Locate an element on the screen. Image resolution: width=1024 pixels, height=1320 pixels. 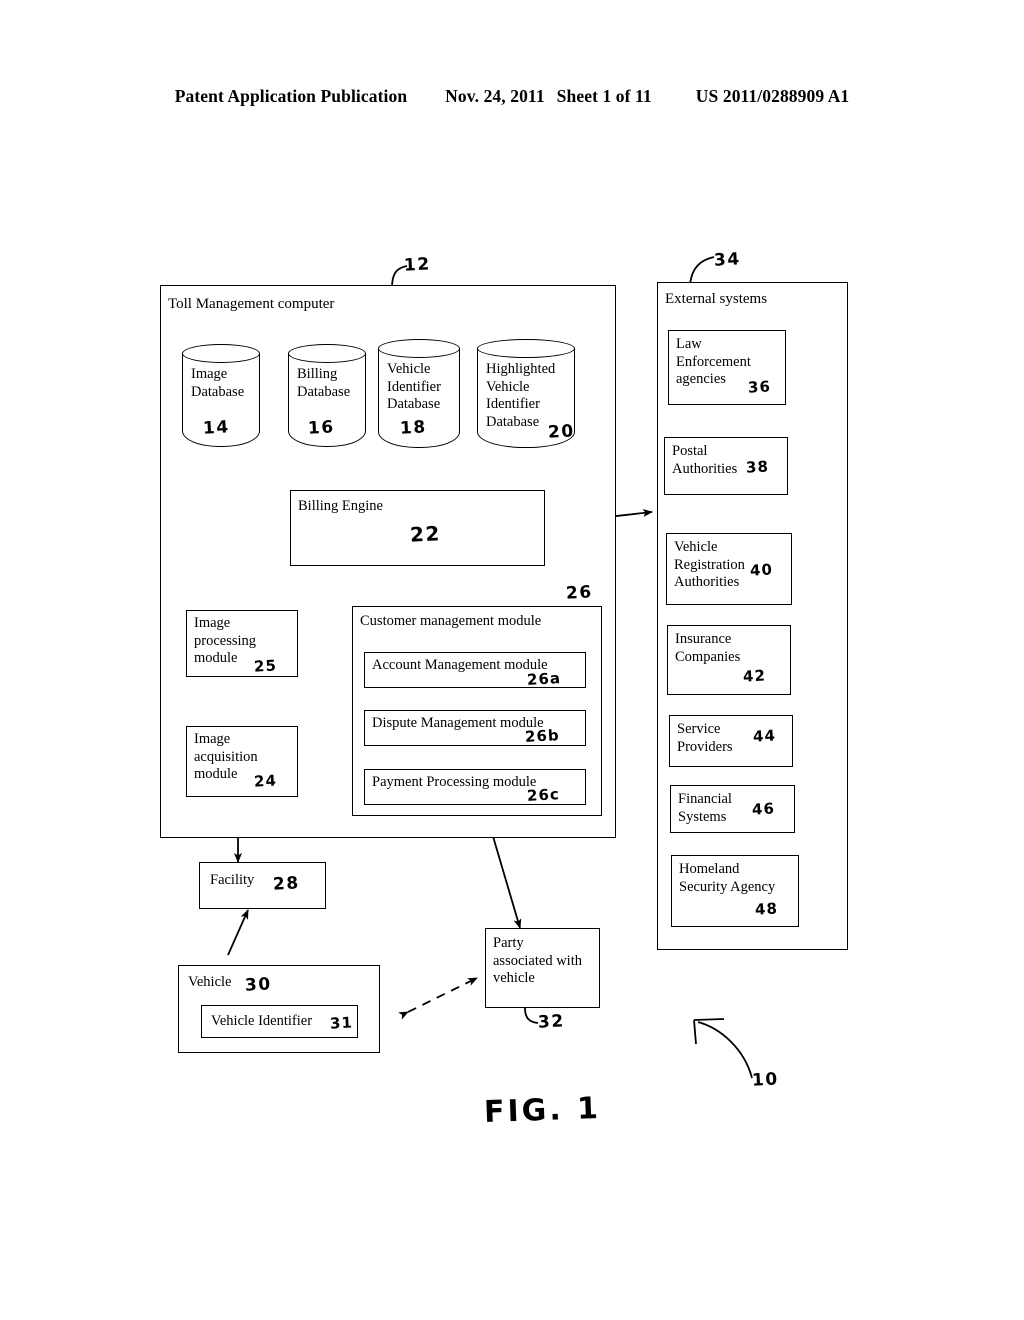
billing-database-label: Billing Database is located at coordinates (324, 383).